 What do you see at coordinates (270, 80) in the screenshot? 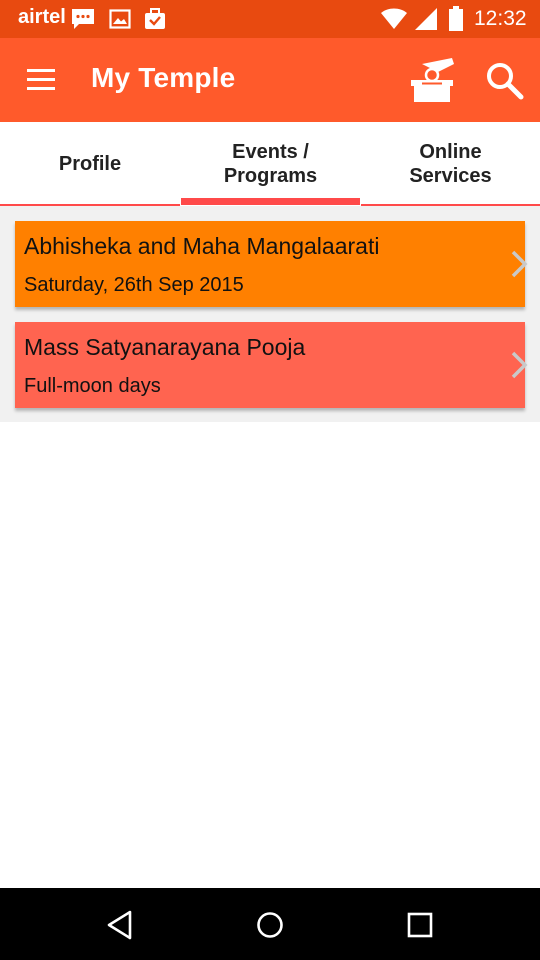
I see `app-bar: My Temple` at bounding box center [270, 80].